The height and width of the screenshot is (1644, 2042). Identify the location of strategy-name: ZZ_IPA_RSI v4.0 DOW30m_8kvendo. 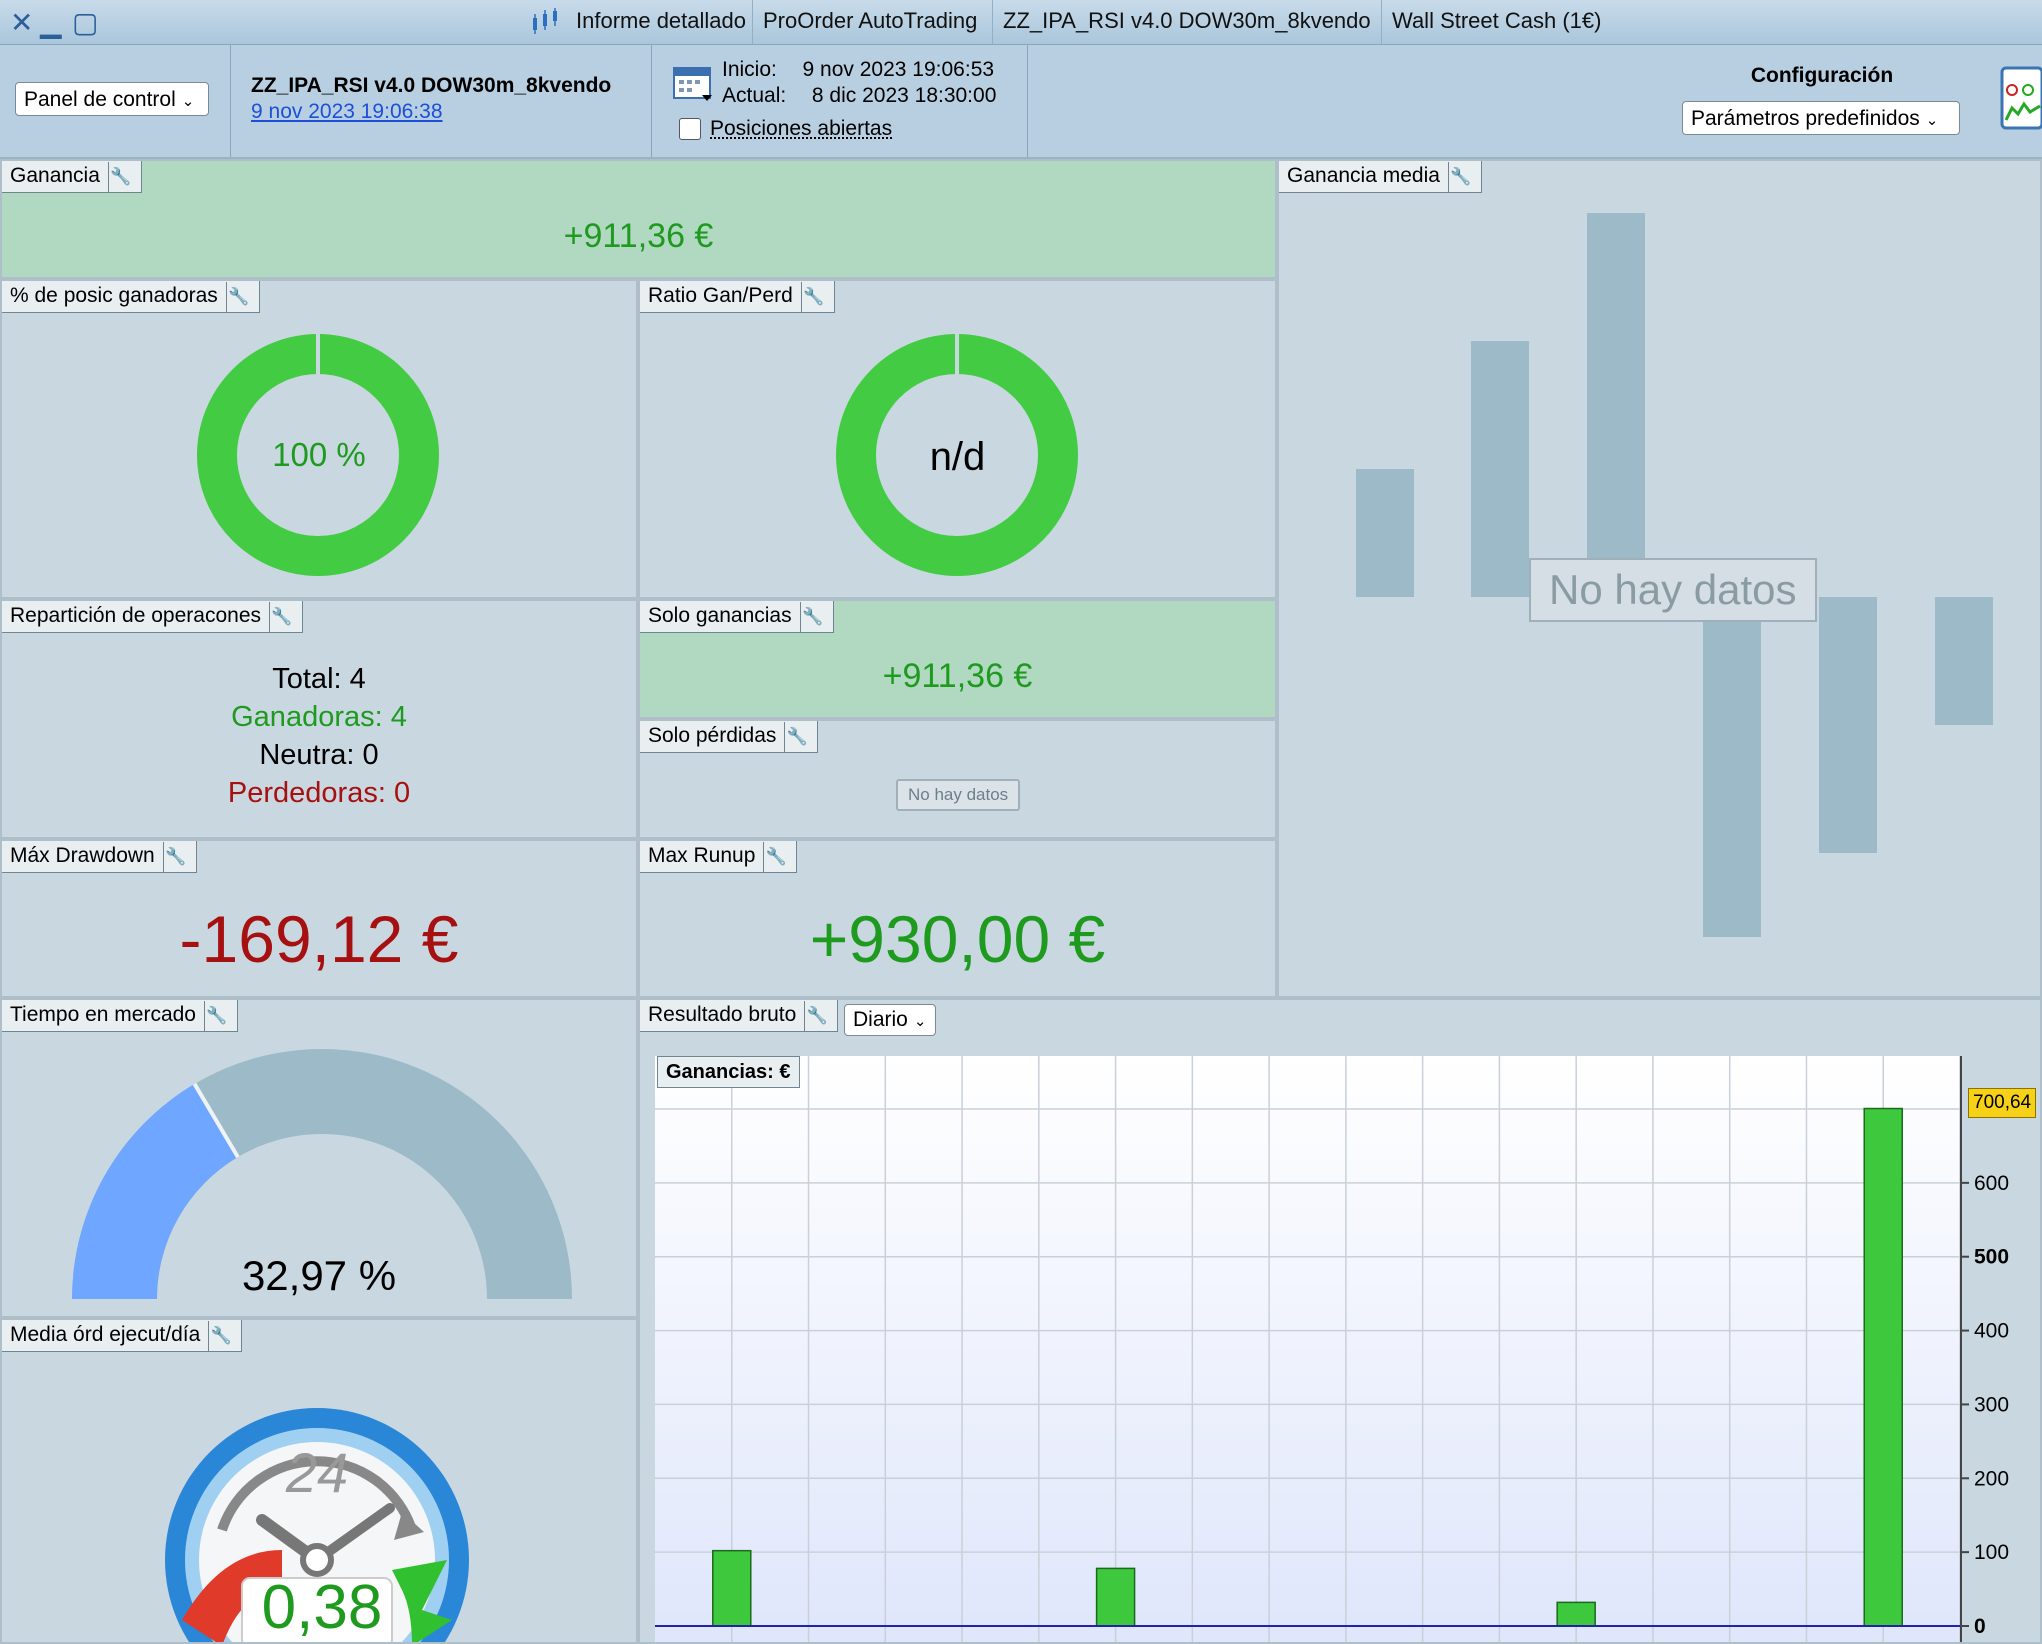
(431, 85).